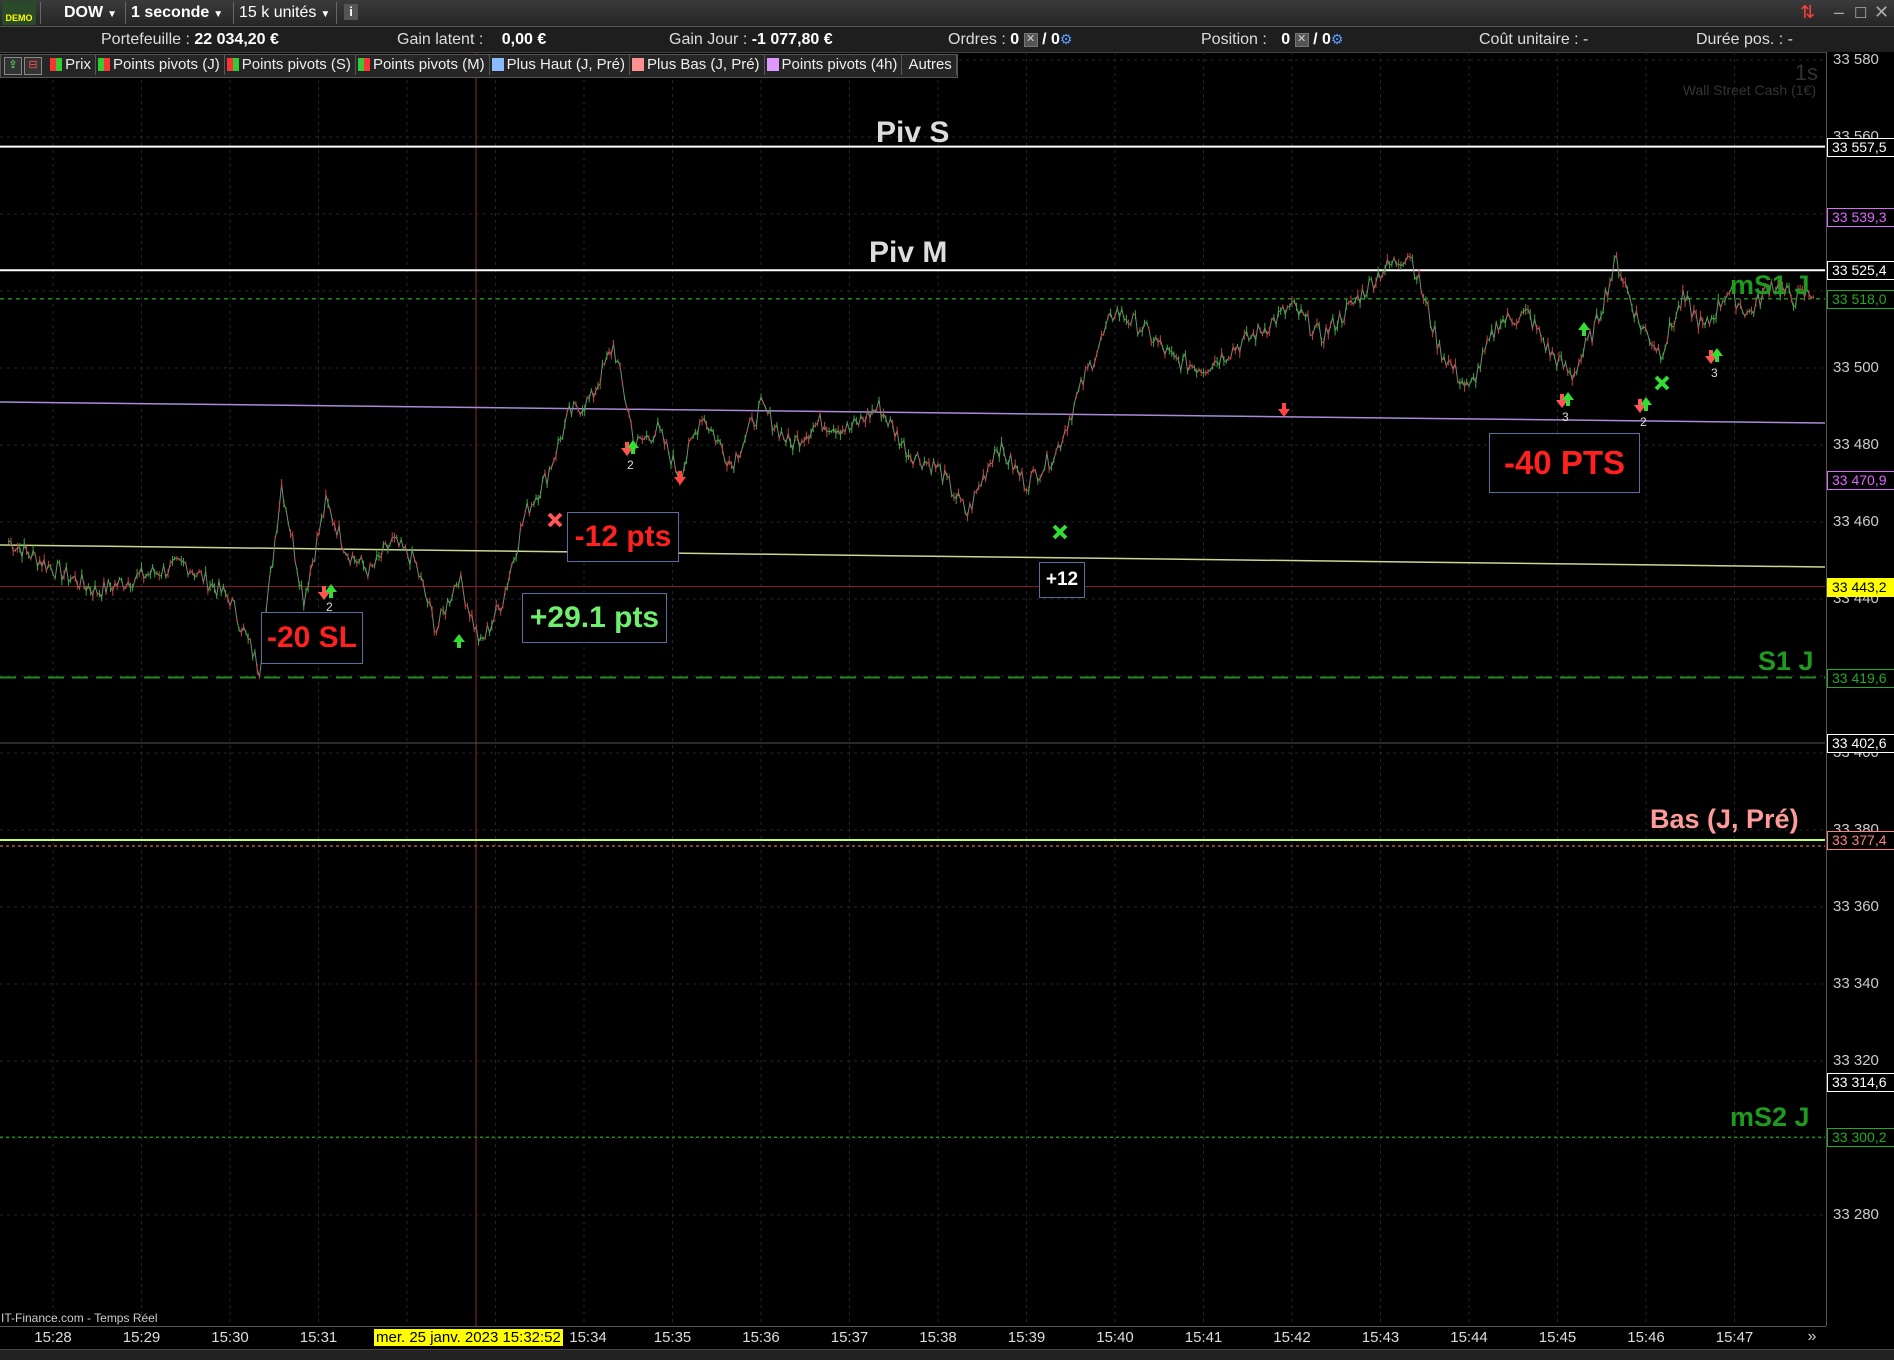  I want to click on price-level-tag: 33 314,6, so click(1860, 1082).